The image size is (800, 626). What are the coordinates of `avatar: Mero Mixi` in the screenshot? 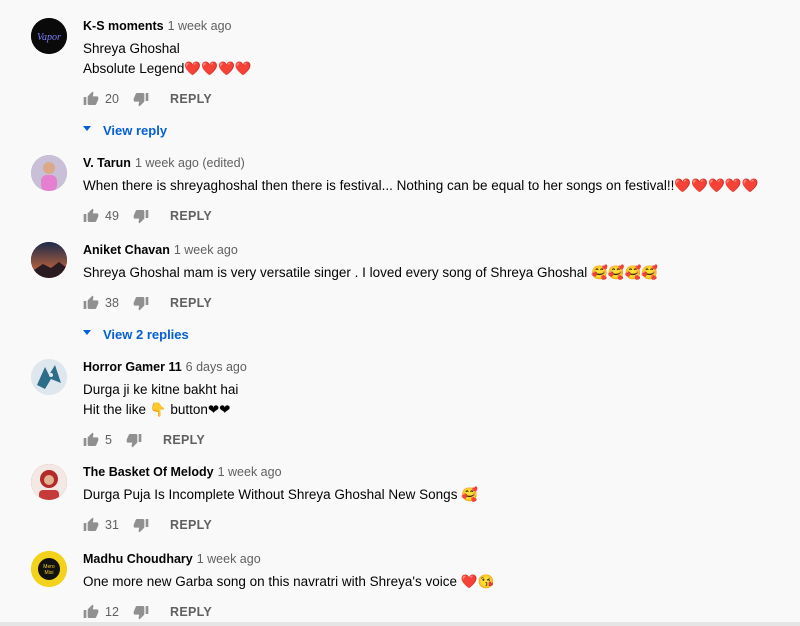 It's located at (49, 569).